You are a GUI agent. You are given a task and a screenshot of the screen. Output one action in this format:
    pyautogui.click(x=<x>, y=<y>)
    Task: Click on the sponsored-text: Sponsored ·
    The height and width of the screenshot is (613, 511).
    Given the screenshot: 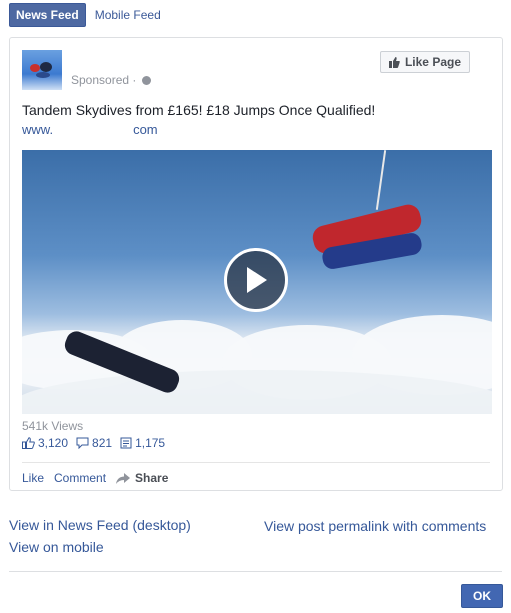 What is the action you would take?
    pyautogui.click(x=104, y=80)
    